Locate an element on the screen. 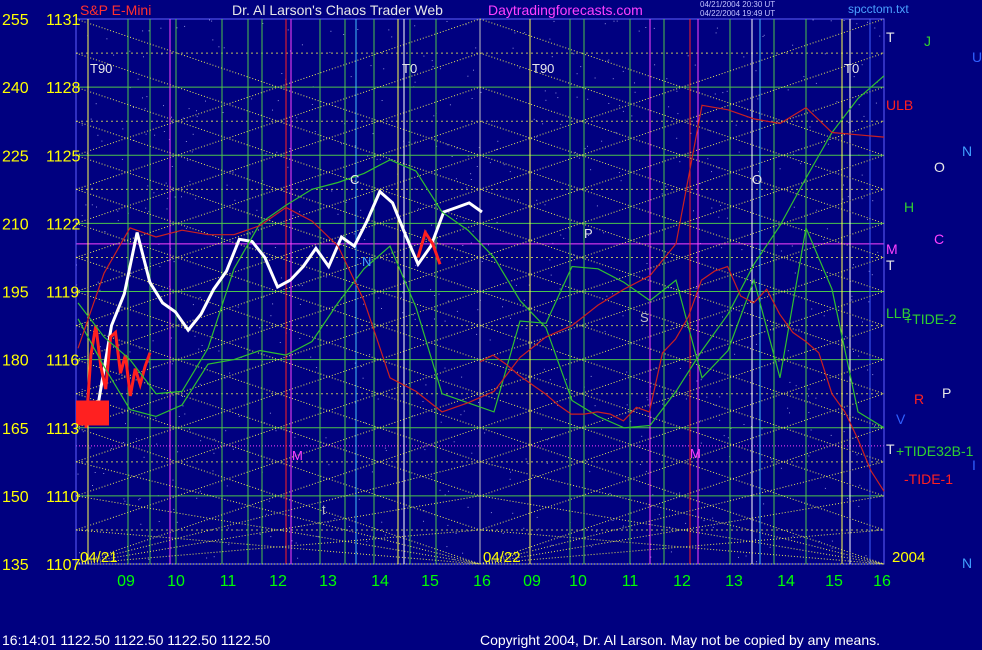 Image resolution: width=982 pixels, height=650 pixels. hour-label: 14 is located at coordinates (786, 581).